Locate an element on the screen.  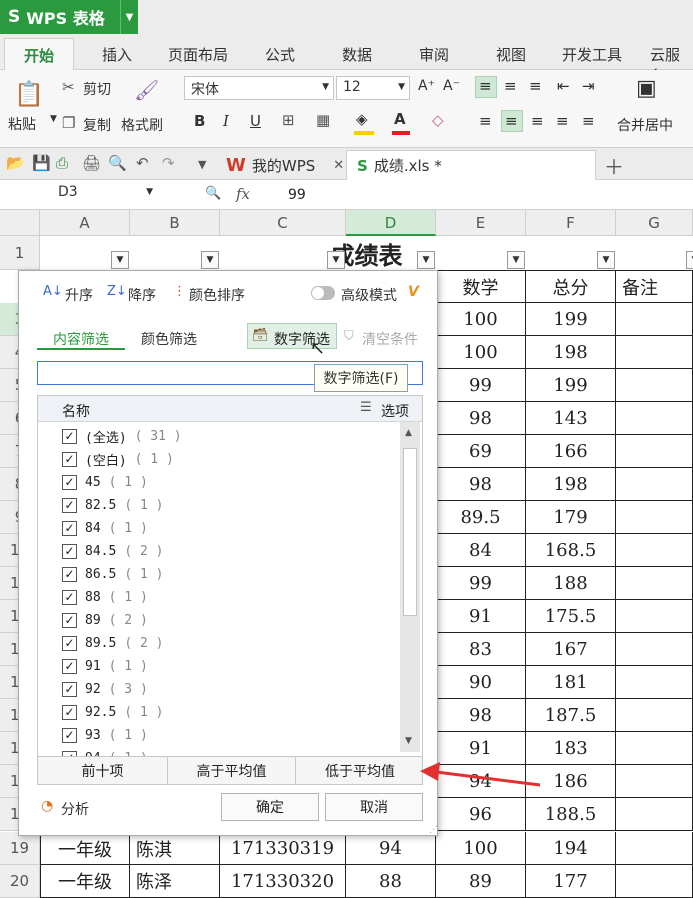
annotation-arrow is located at coordinates (480, 774).